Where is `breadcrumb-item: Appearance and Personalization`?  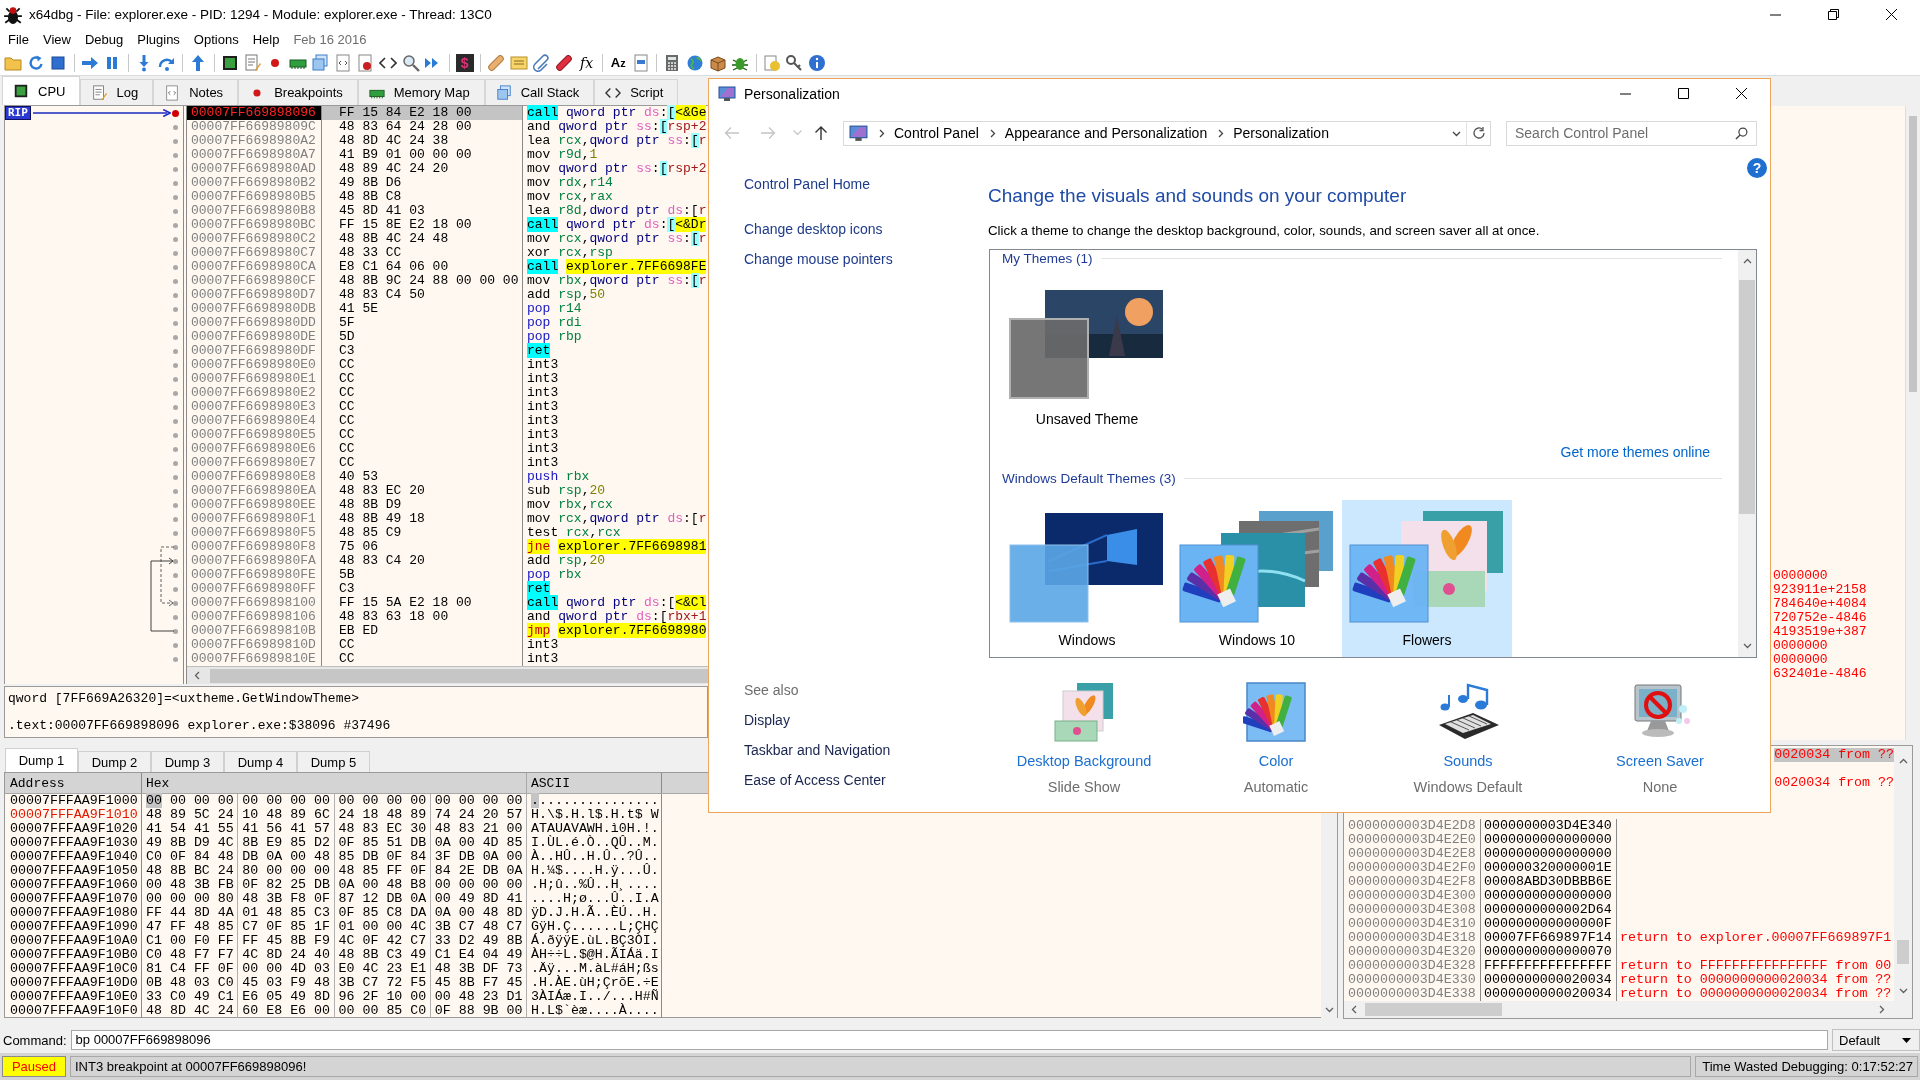
breadcrumb-item: Appearance and Personalization is located at coordinates (1106, 133).